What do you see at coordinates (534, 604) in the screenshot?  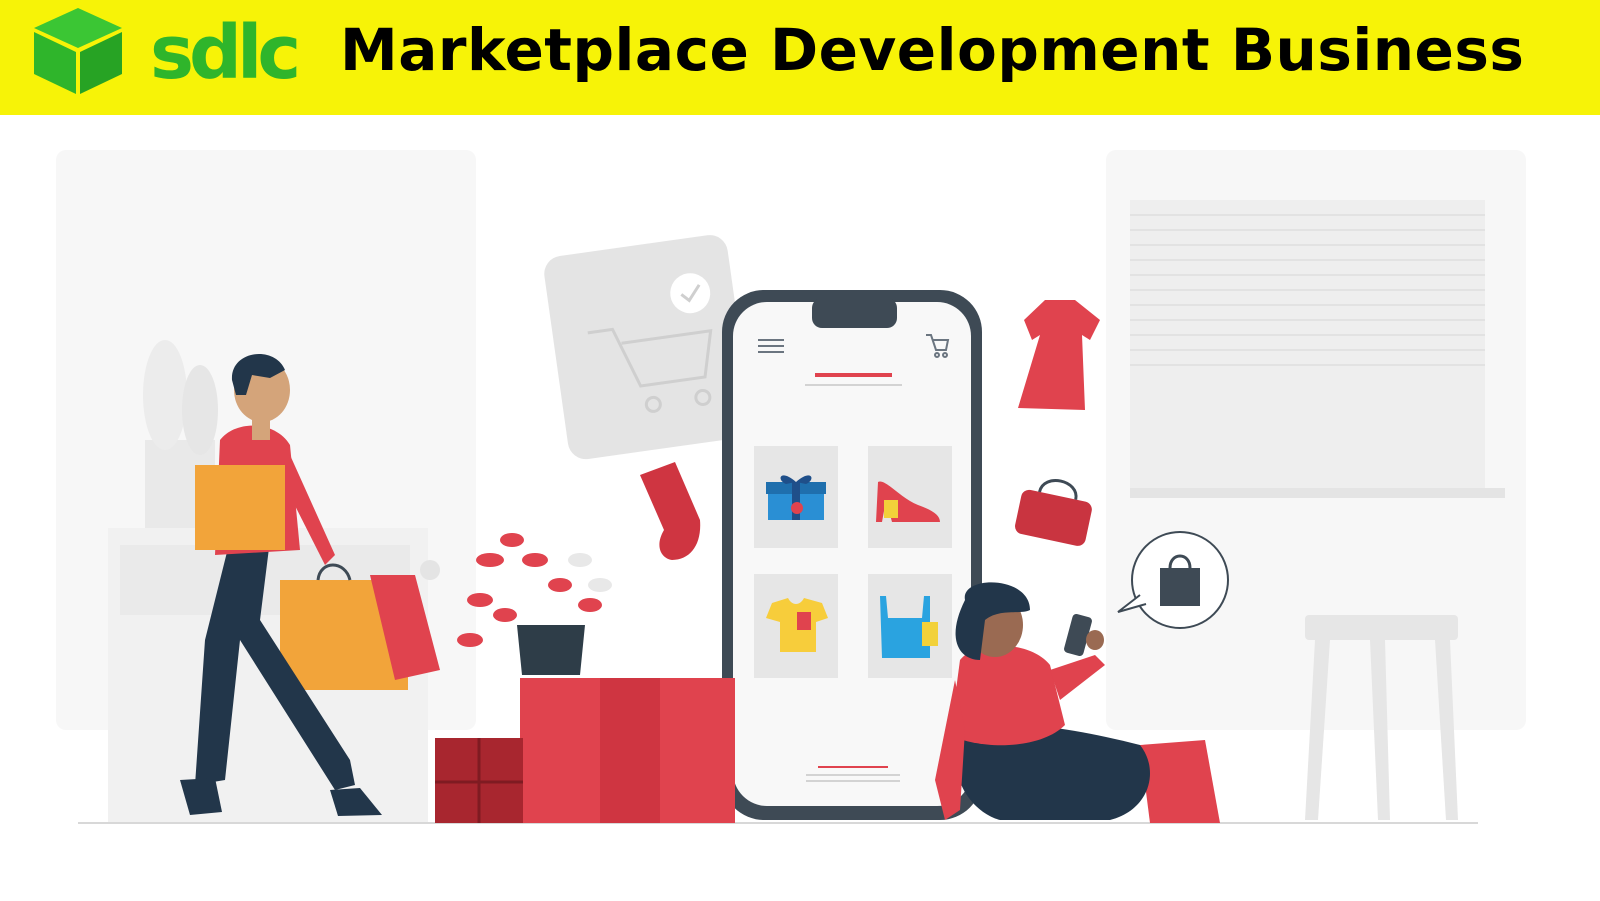 I see `potted-plant` at bounding box center [534, 604].